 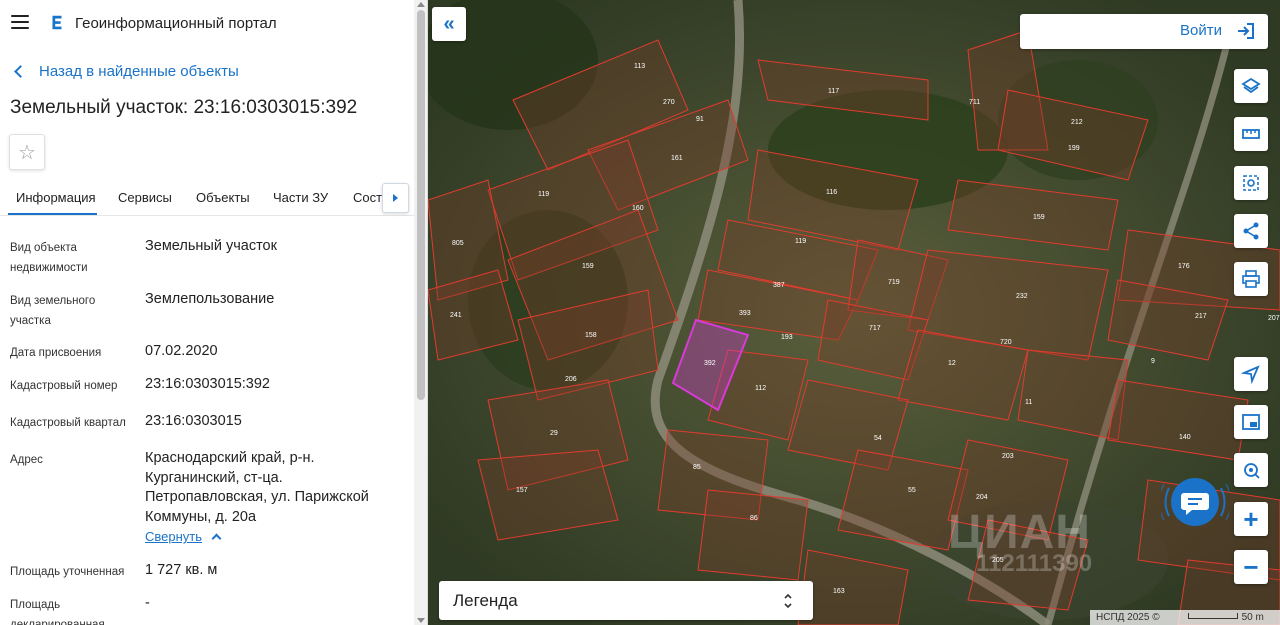 I want to click on cadastral-quarter-label: Кадастровый квартал, so click(x=68, y=423).